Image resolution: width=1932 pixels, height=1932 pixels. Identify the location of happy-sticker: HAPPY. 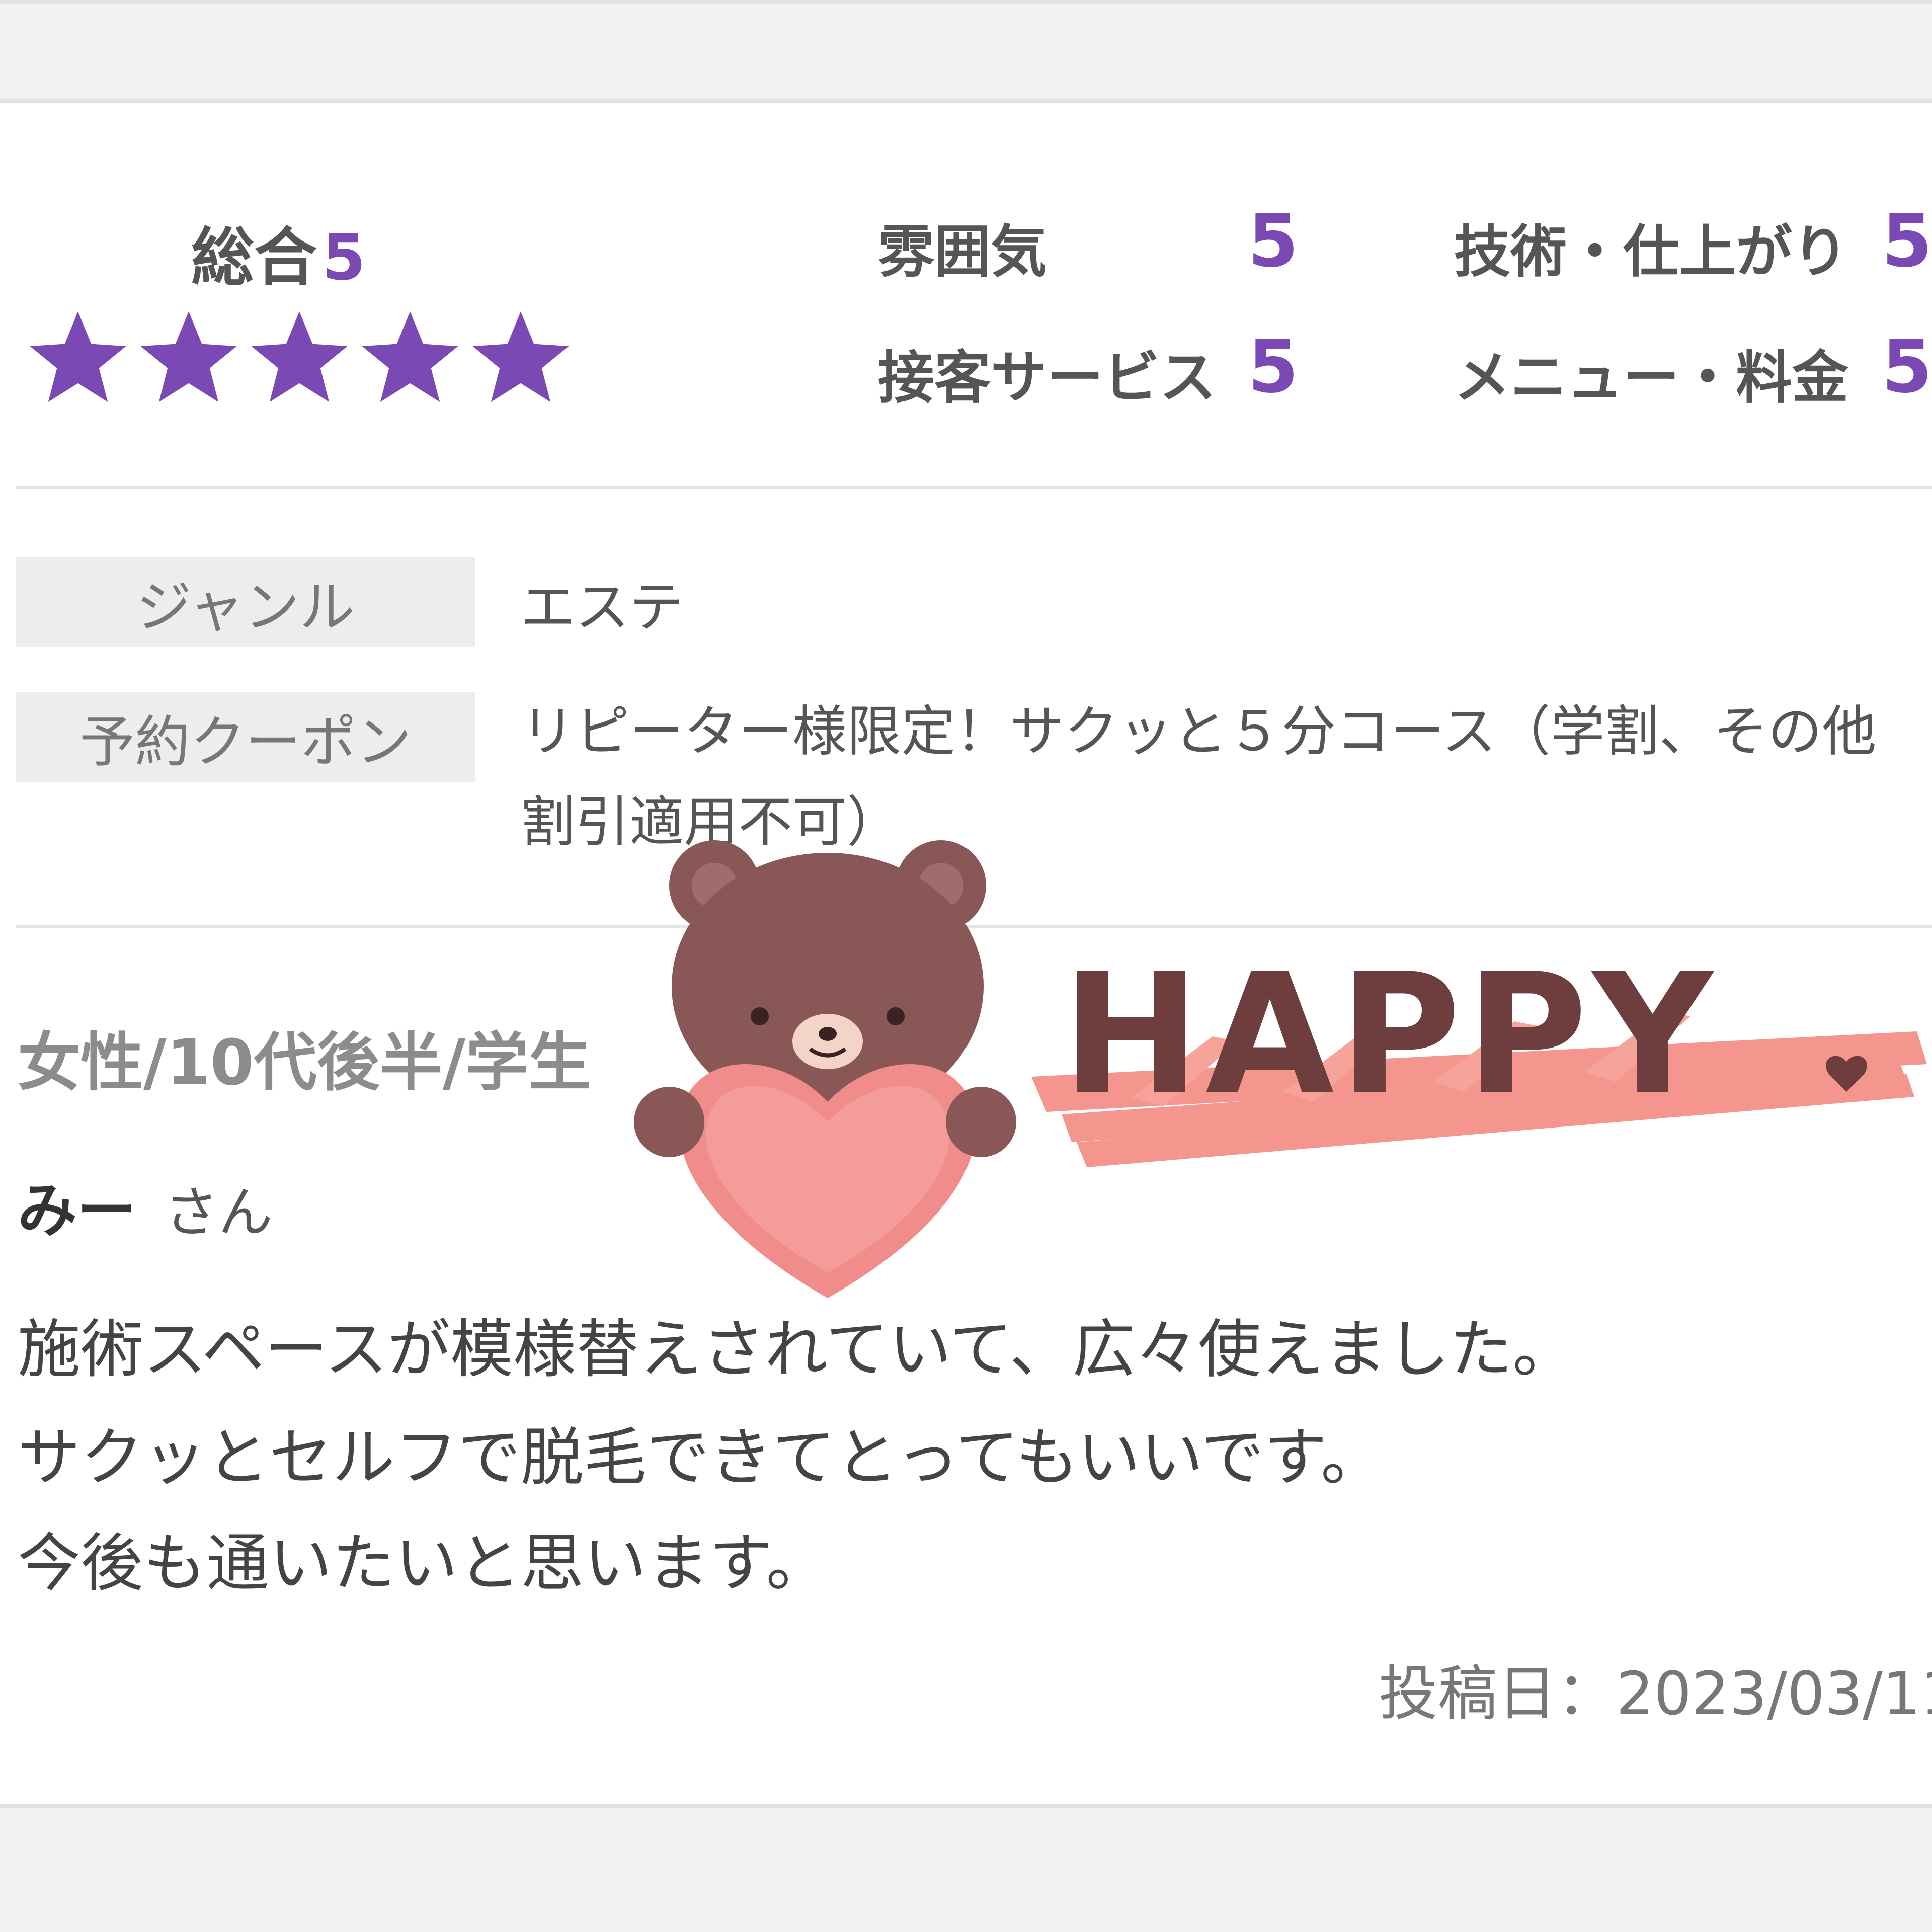
(1479, 1056).